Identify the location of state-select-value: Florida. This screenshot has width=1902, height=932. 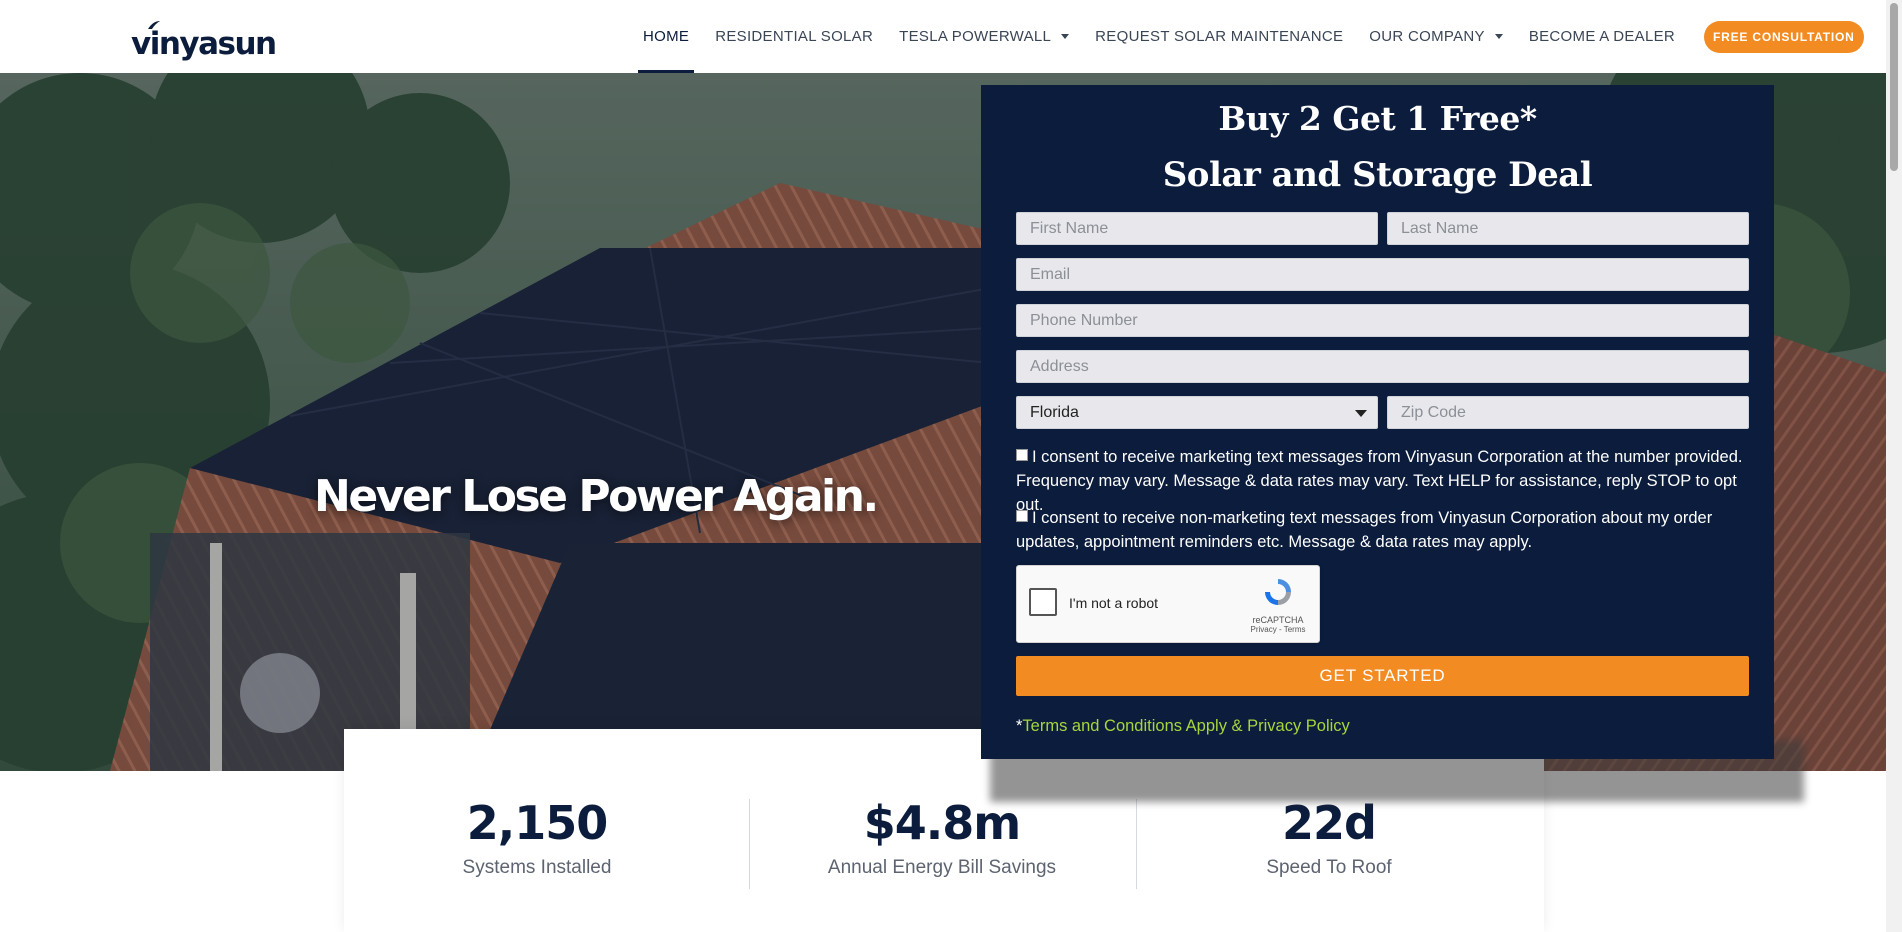
(1054, 412).